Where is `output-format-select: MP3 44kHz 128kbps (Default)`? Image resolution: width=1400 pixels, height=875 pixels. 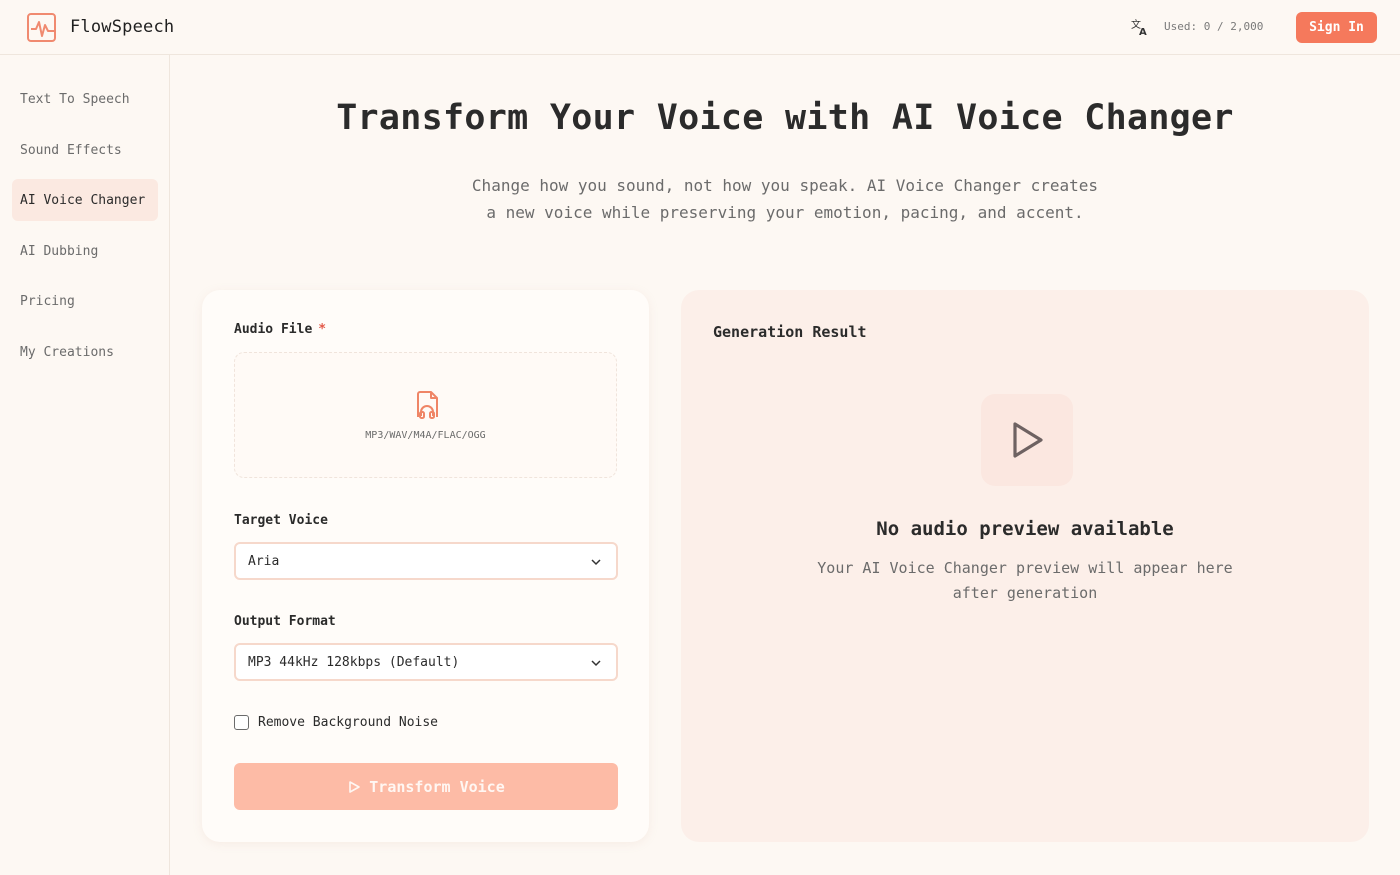 output-format-select: MP3 44kHz 128kbps (Default) is located at coordinates (426, 662).